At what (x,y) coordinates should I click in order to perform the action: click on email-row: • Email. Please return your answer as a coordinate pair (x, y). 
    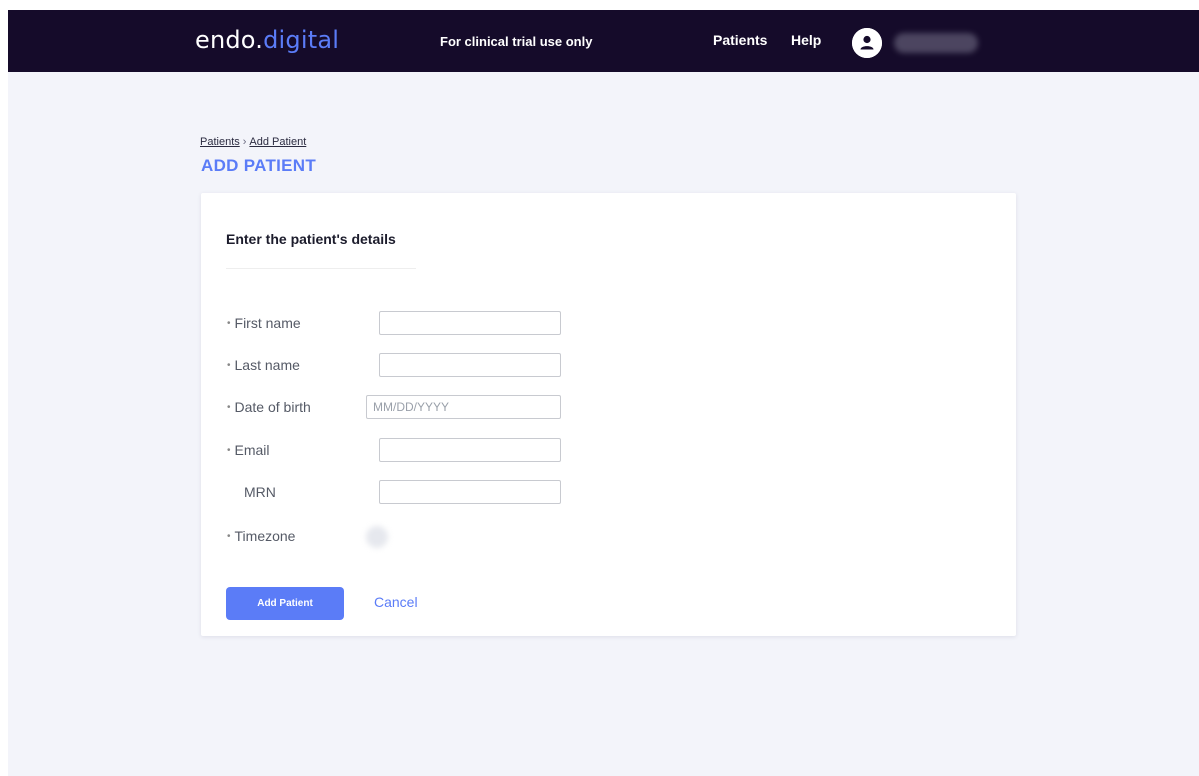
    Looking at the image, I should click on (608, 450).